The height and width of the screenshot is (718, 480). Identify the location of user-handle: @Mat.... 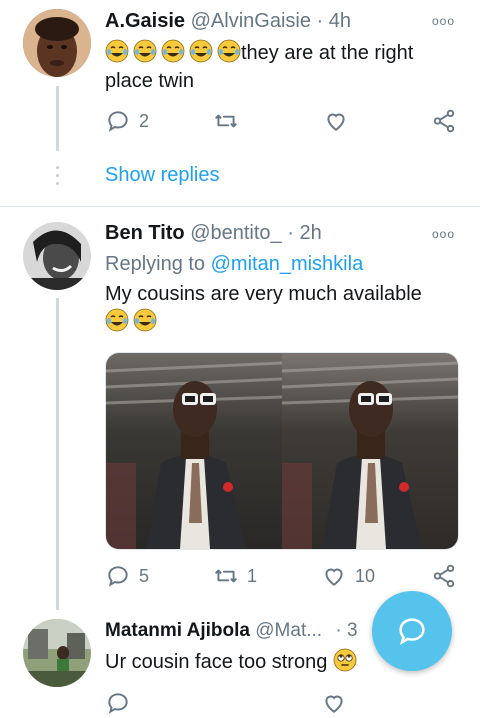
(288, 630).